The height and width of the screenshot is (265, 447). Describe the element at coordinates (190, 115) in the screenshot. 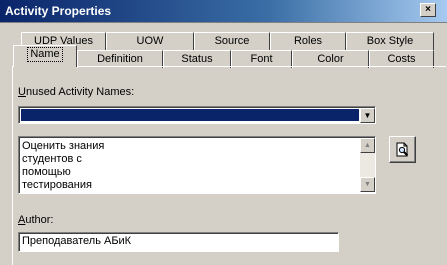

I see `dropdown-selected-value` at that location.